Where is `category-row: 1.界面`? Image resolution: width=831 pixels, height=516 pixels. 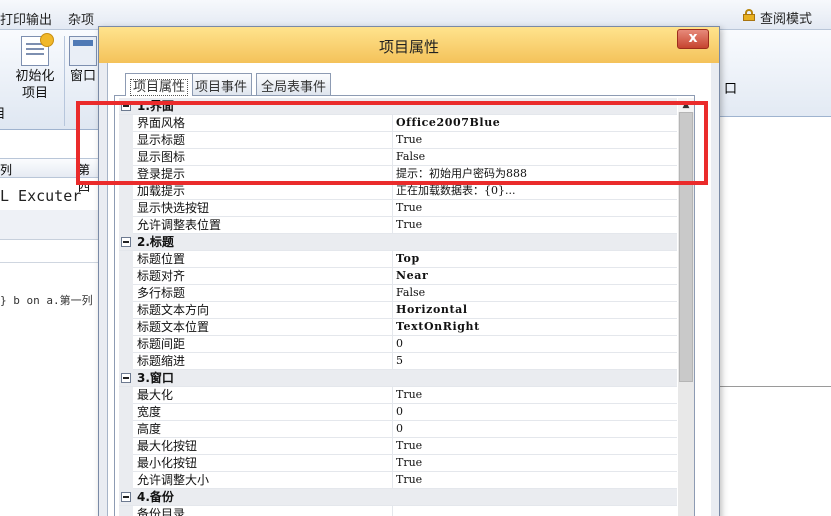 category-row: 1.界面 is located at coordinates (398, 106).